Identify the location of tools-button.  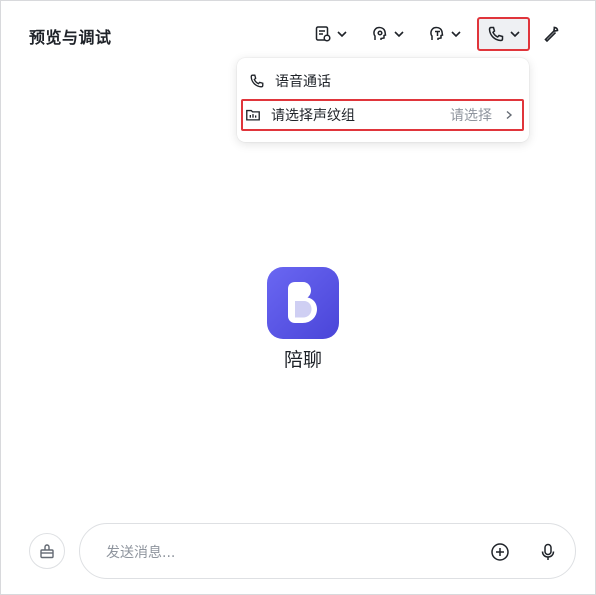
(551, 34).